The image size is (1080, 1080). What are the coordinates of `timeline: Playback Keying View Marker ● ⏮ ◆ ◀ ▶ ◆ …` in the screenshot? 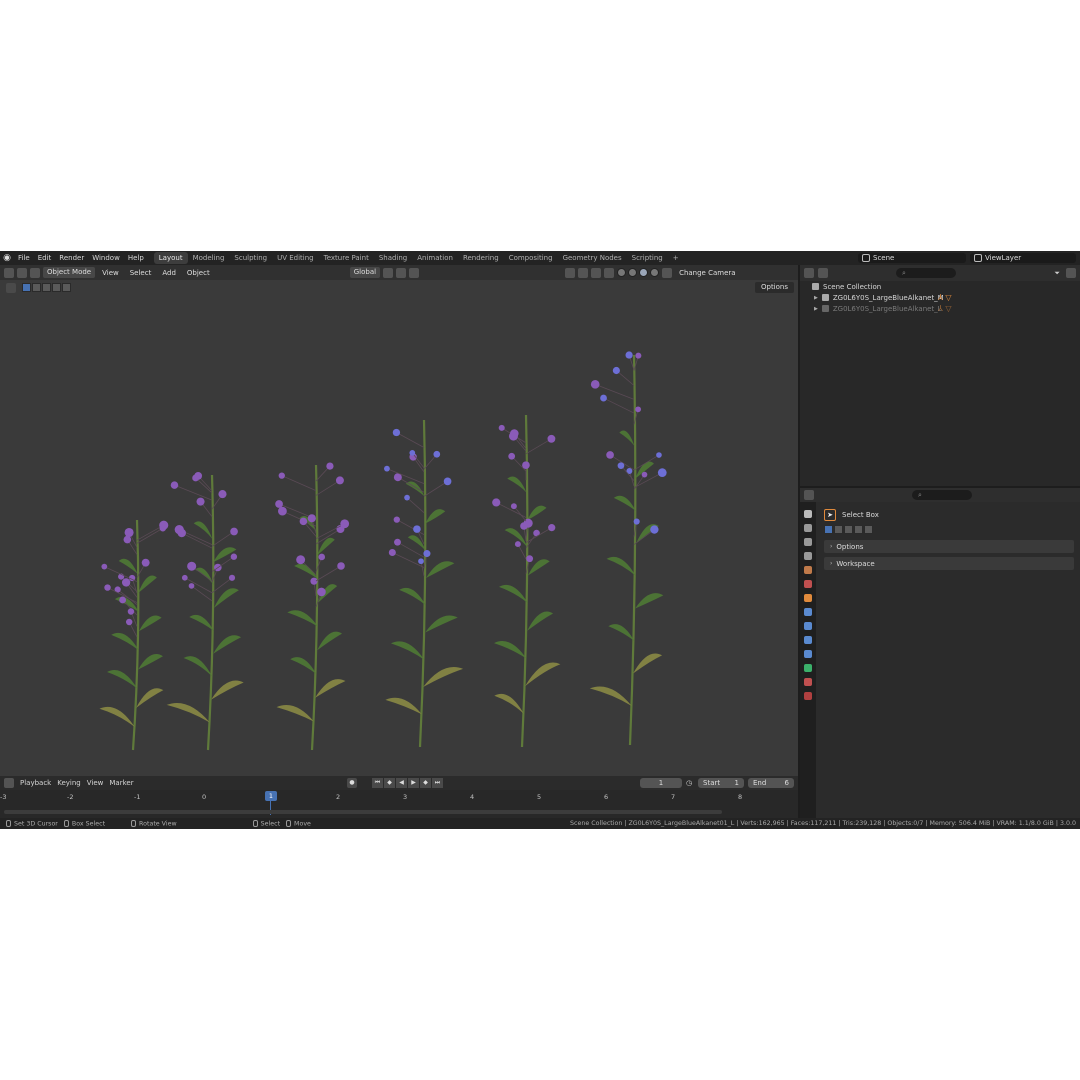 It's located at (399, 797).